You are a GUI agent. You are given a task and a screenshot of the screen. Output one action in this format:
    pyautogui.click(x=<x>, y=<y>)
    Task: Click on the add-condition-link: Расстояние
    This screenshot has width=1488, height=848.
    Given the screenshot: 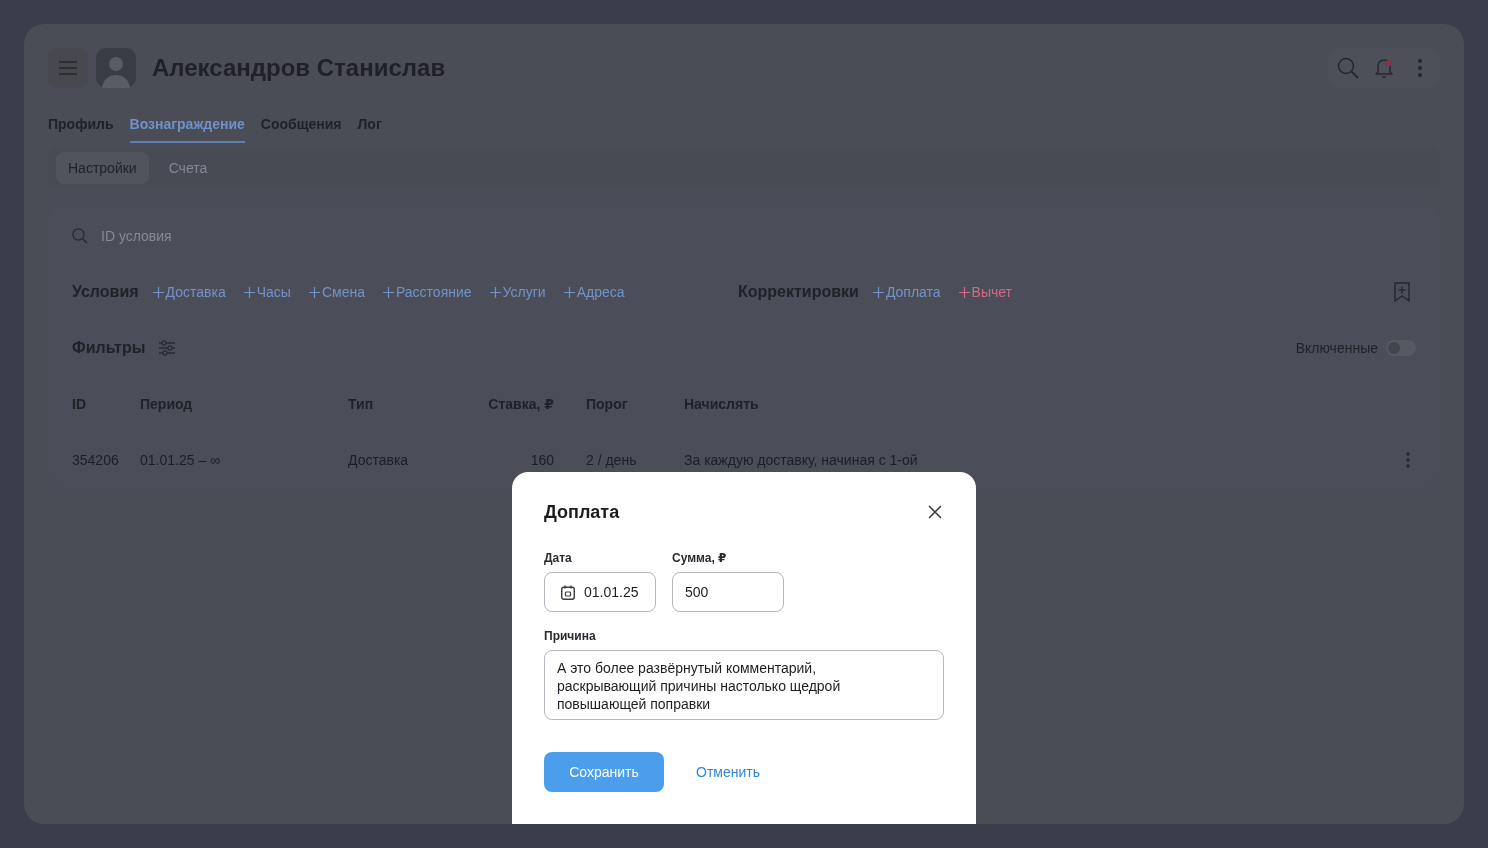 What is the action you would take?
    pyautogui.click(x=427, y=292)
    